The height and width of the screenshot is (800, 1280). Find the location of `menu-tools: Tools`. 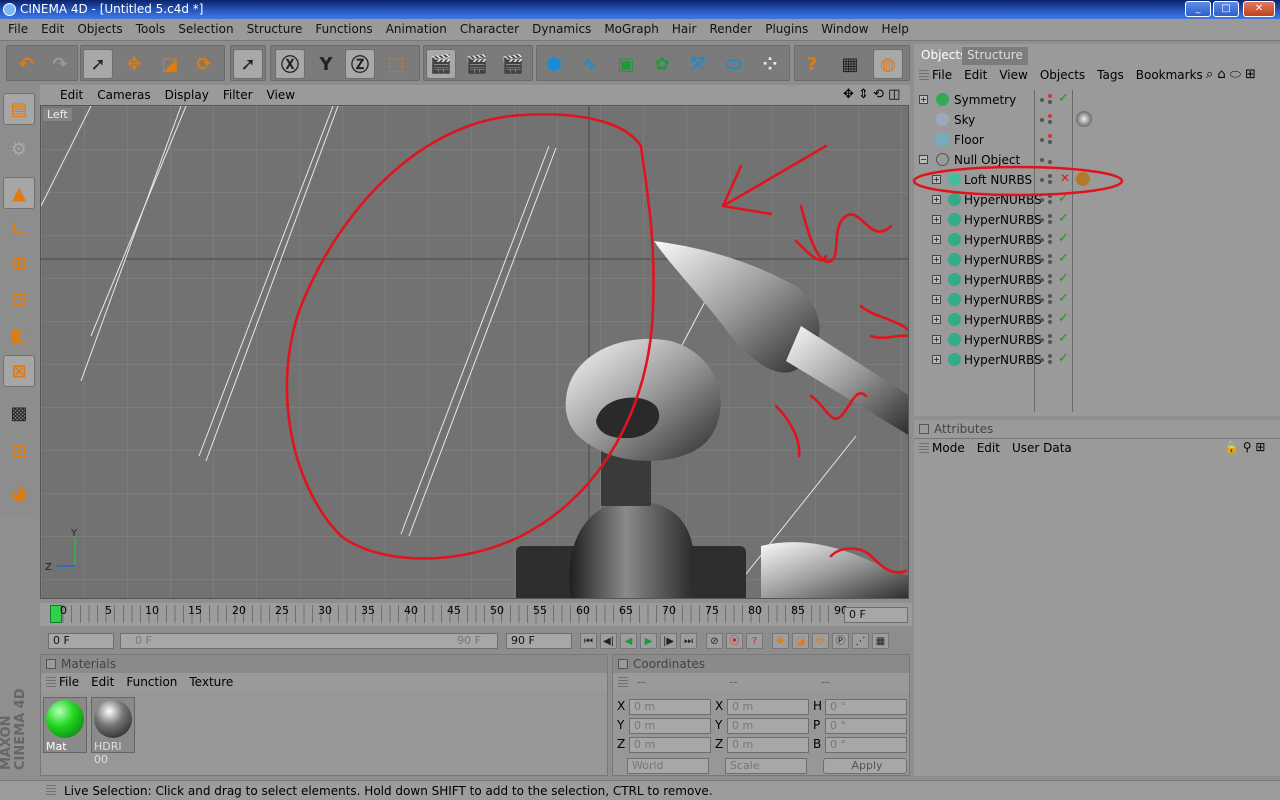

menu-tools: Tools is located at coordinates (149, 27).